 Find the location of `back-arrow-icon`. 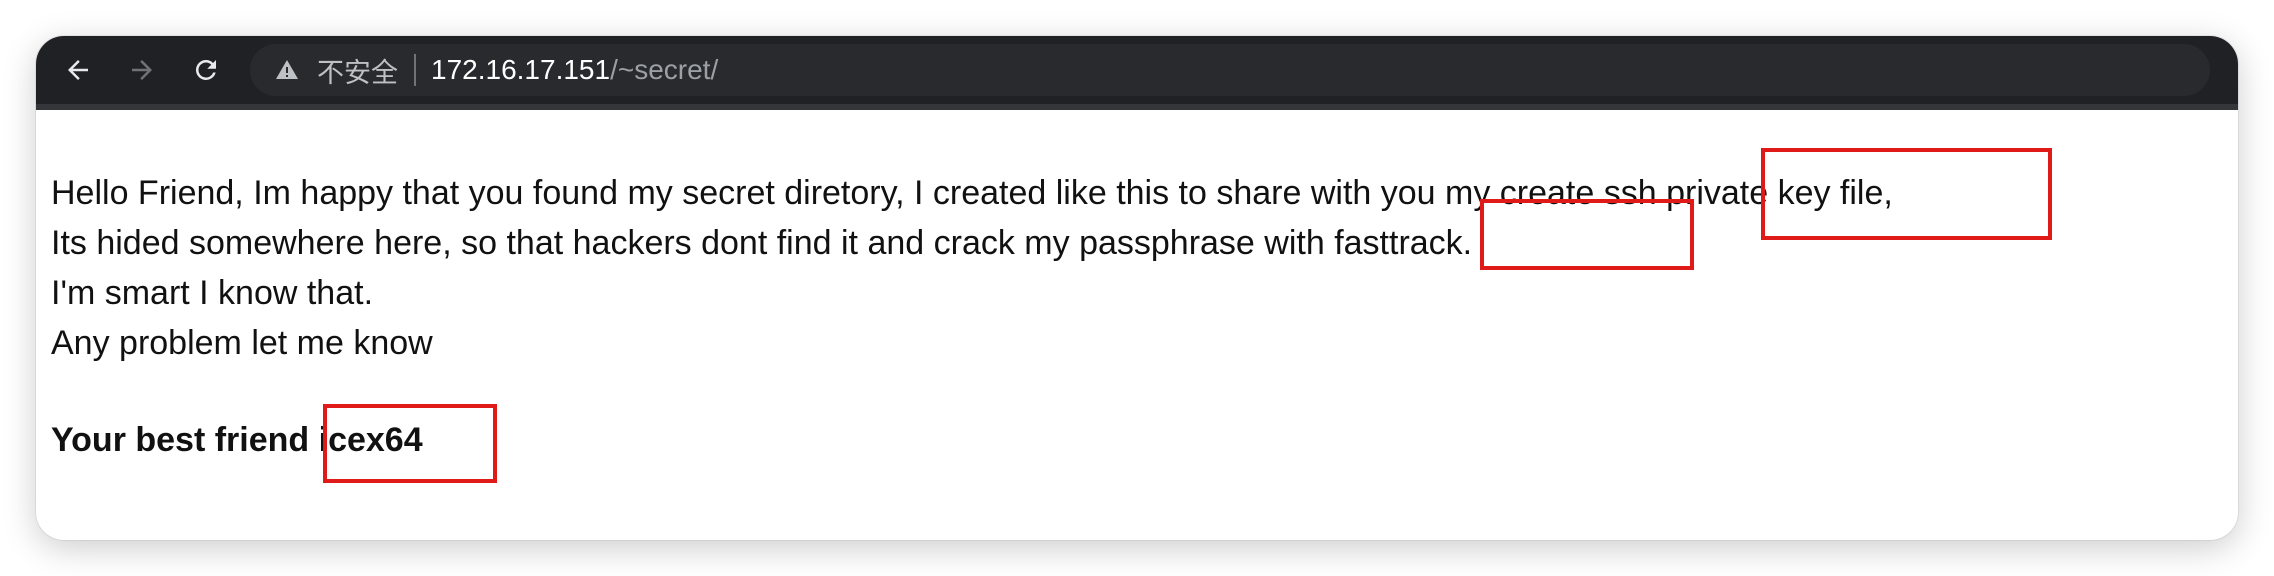

back-arrow-icon is located at coordinates (78, 70).